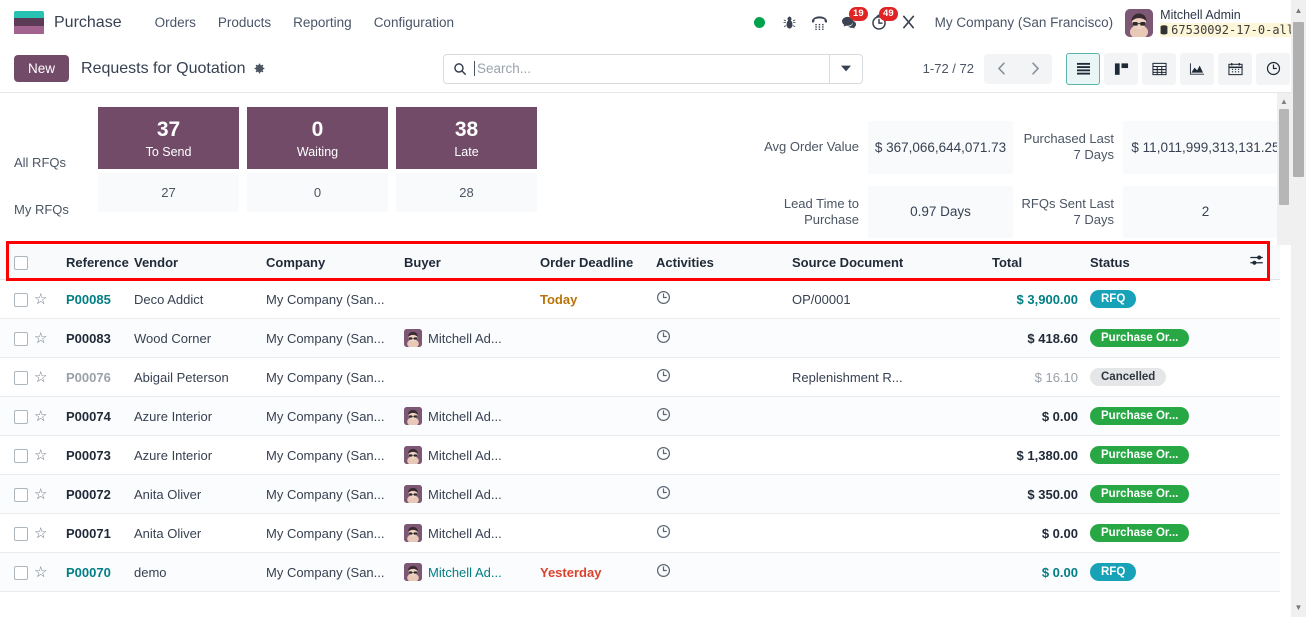  Describe the element at coordinates (472, 262) in the screenshot. I see `header-buyer: Buyer` at that location.